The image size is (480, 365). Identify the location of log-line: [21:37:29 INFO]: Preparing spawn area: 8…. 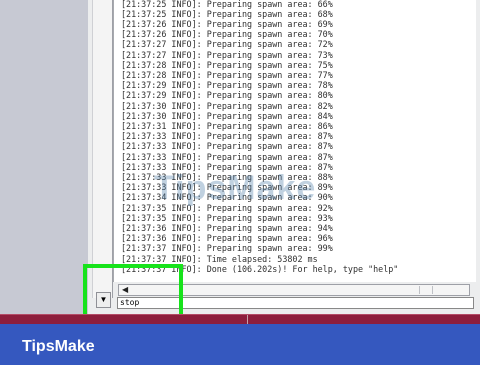
(227, 95).